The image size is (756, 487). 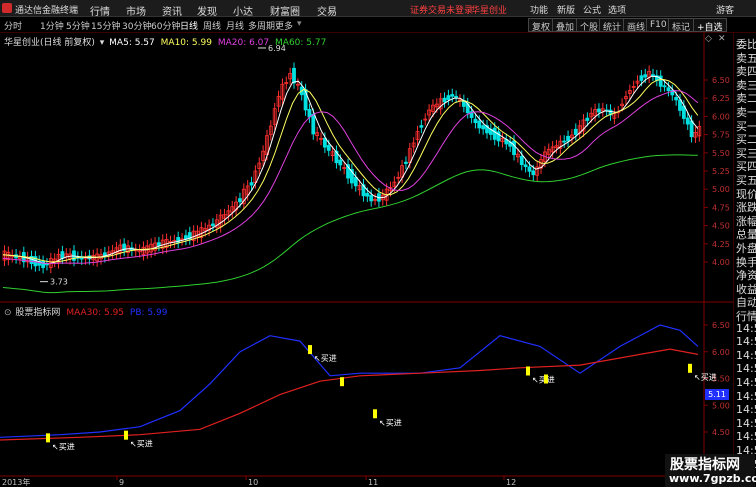 What do you see at coordinates (721, 244) in the screenshot?
I see `y-tick-label: 4.25` at bounding box center [721, 244].